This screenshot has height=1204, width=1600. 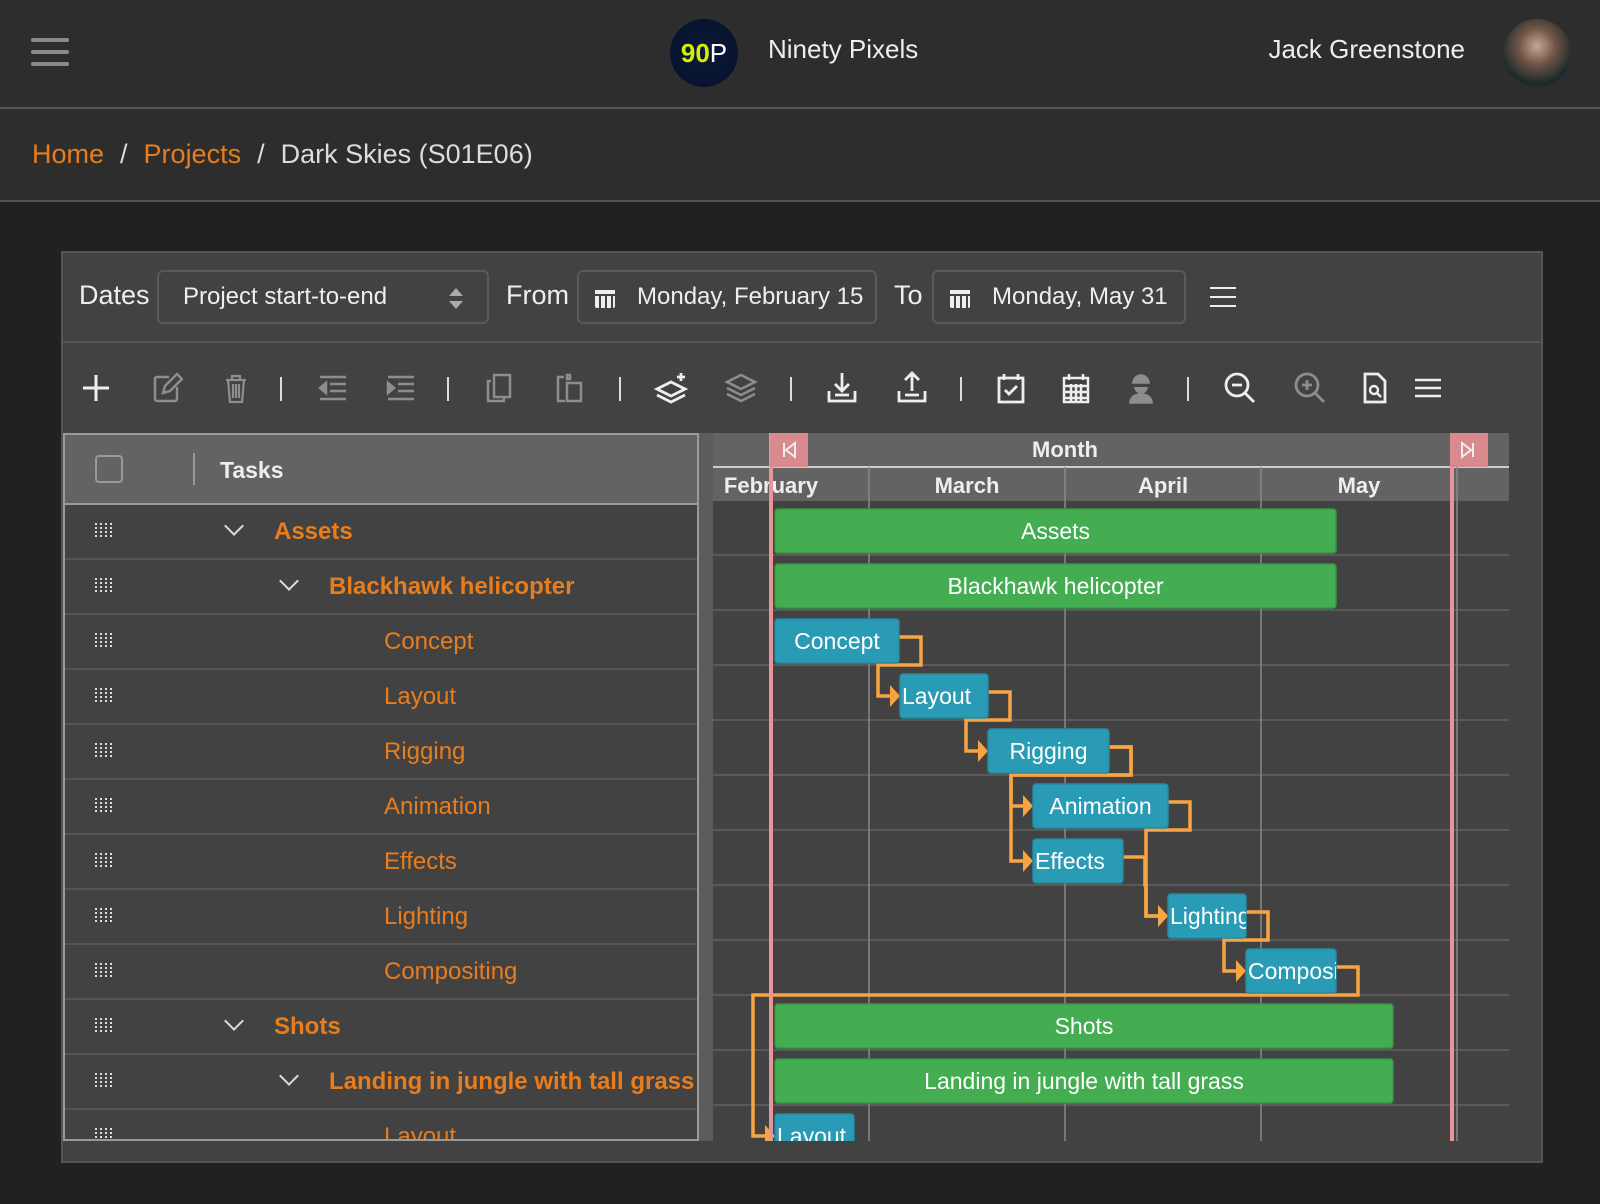 I want to click on from-date-field: Monday, February 15, so click(x=727, y=297).